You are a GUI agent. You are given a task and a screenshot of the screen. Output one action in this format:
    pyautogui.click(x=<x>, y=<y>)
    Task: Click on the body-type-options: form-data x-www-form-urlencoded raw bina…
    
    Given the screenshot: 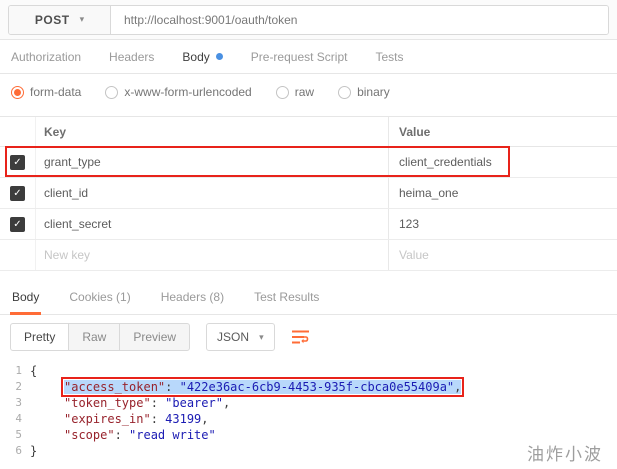 What is the action you would take?
    pyautogui.click(x=308, y=92)
    